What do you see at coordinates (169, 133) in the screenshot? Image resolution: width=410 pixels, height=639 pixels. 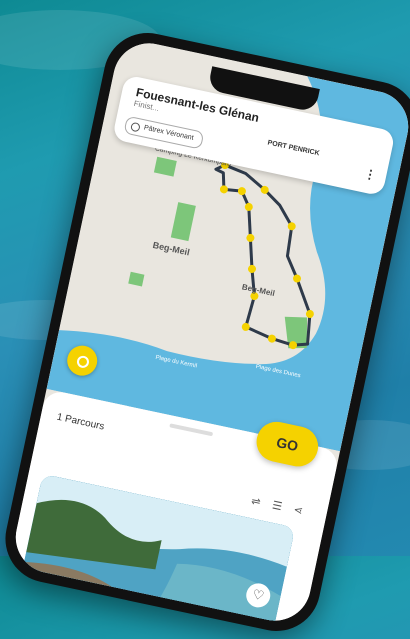 I see `location-pill-label: Pâtrex Véronant` at bounding box center [169, 133].